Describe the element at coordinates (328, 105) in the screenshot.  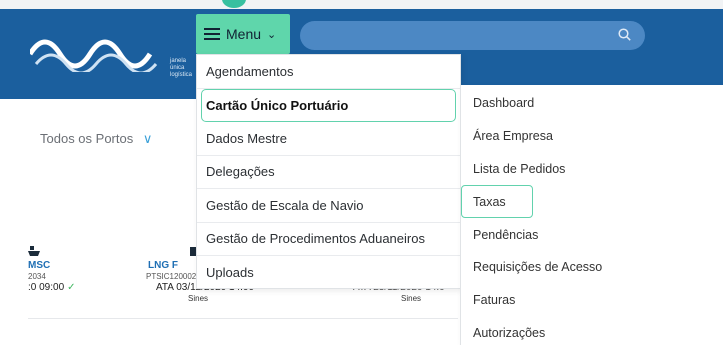
I see `menu-item-cartao-unico-portuario: Cartão Único Portuário` at that location.